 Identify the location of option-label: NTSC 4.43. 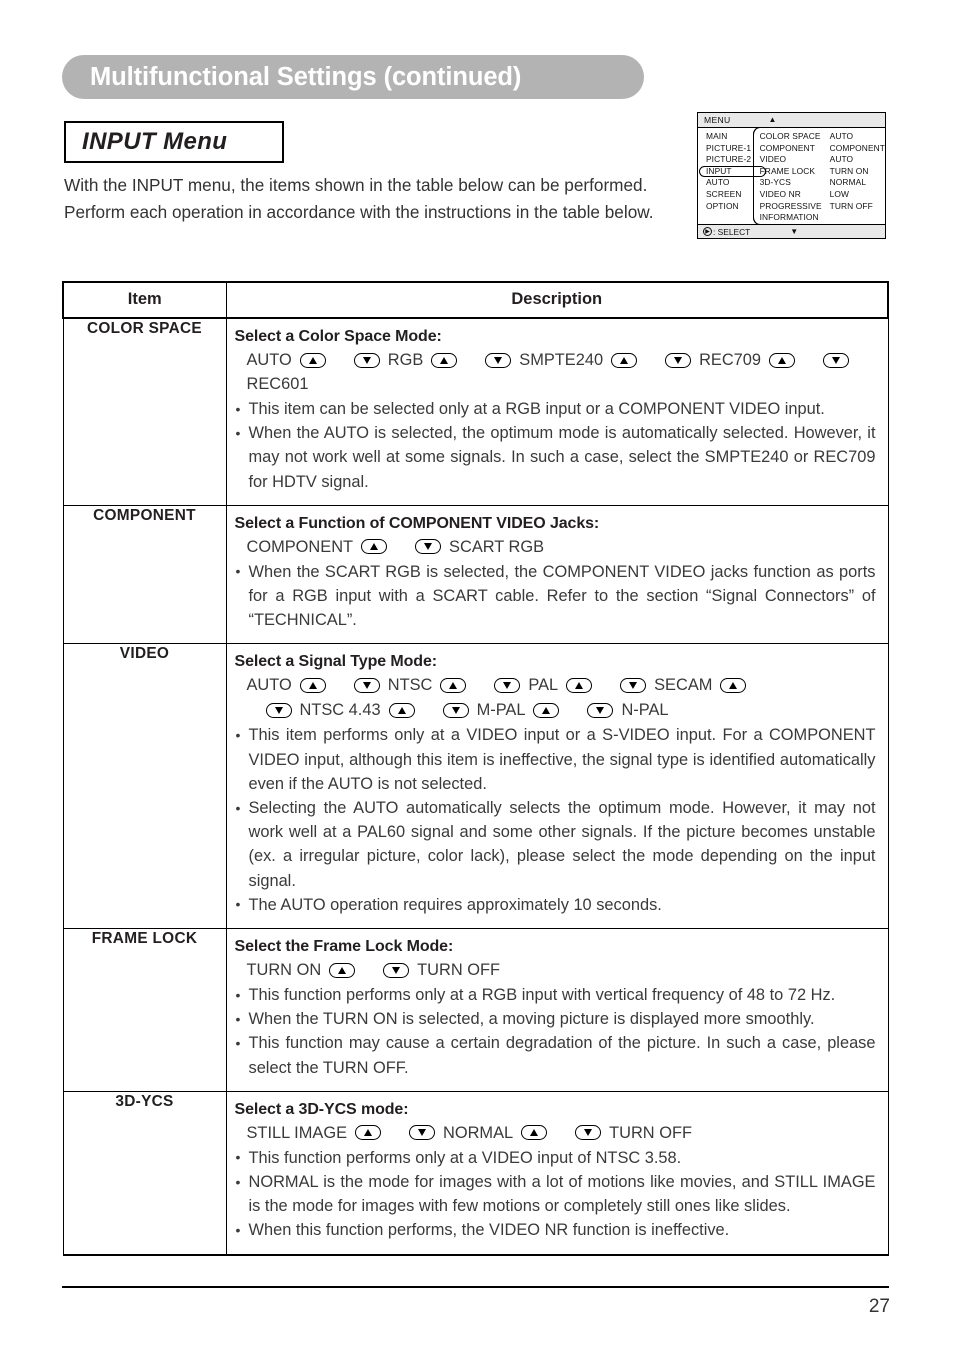
(340, 710).